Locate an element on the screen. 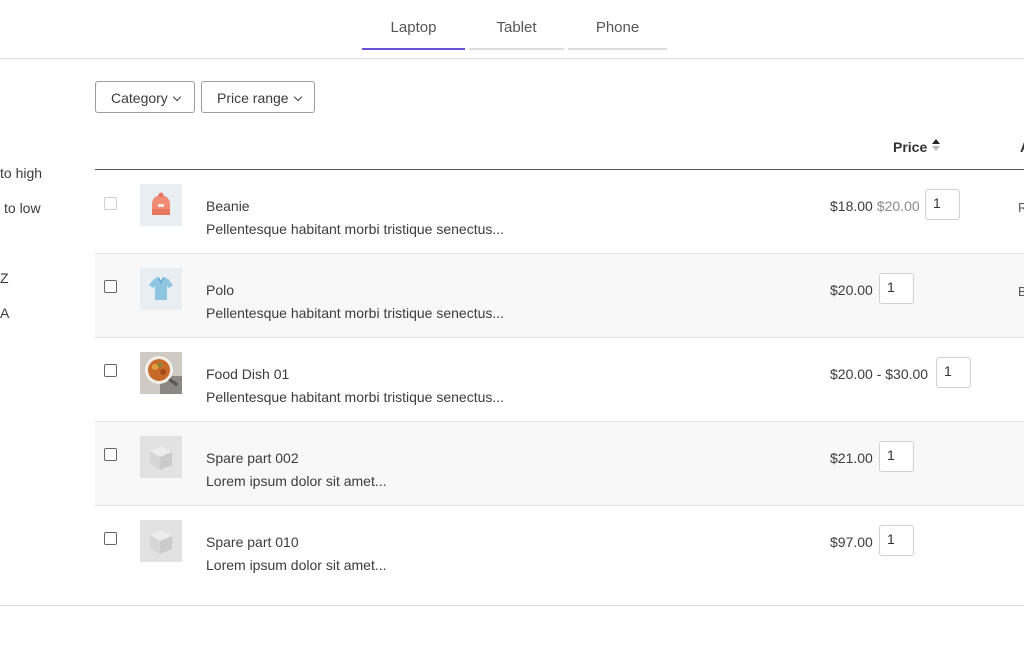 The height and width of the screenshot is (664, 1024). product-name: Food Dish 01 is located at coordinates (247, 374).